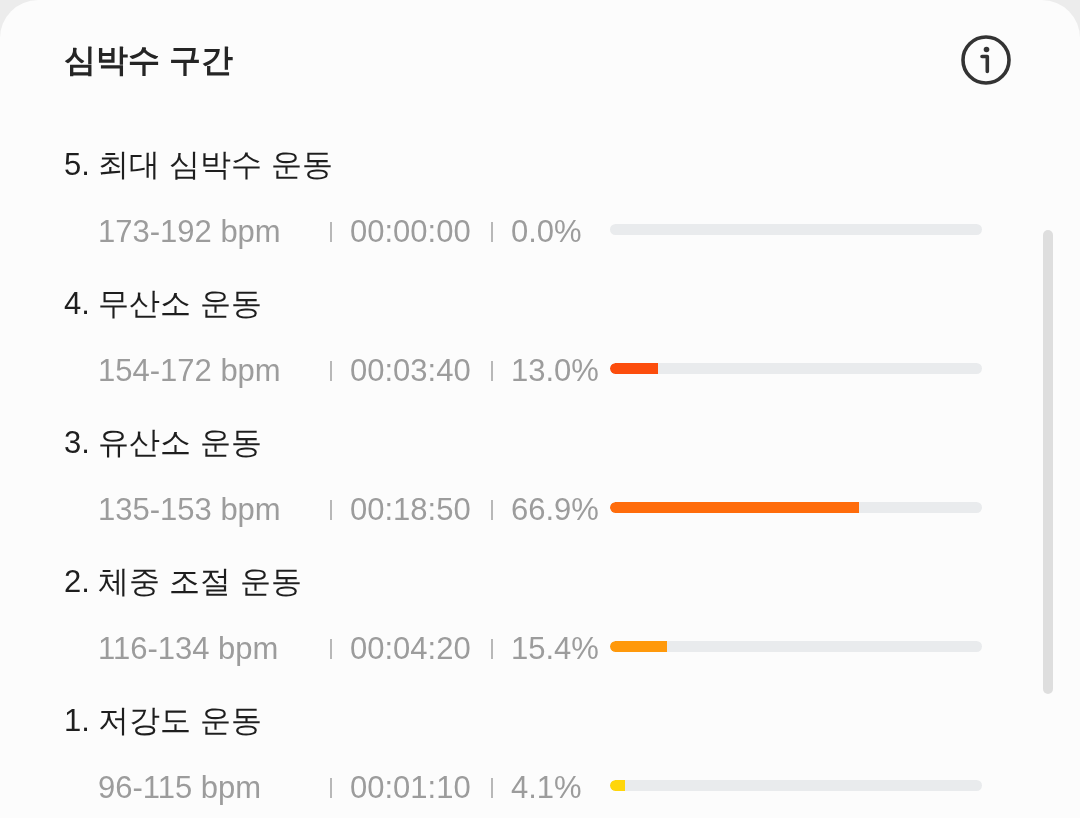 The image size is (1080, 818). Describe the element at coordinates (411, 232) in the screenshot. I see `zone-duration: 00:00:00` at that location.